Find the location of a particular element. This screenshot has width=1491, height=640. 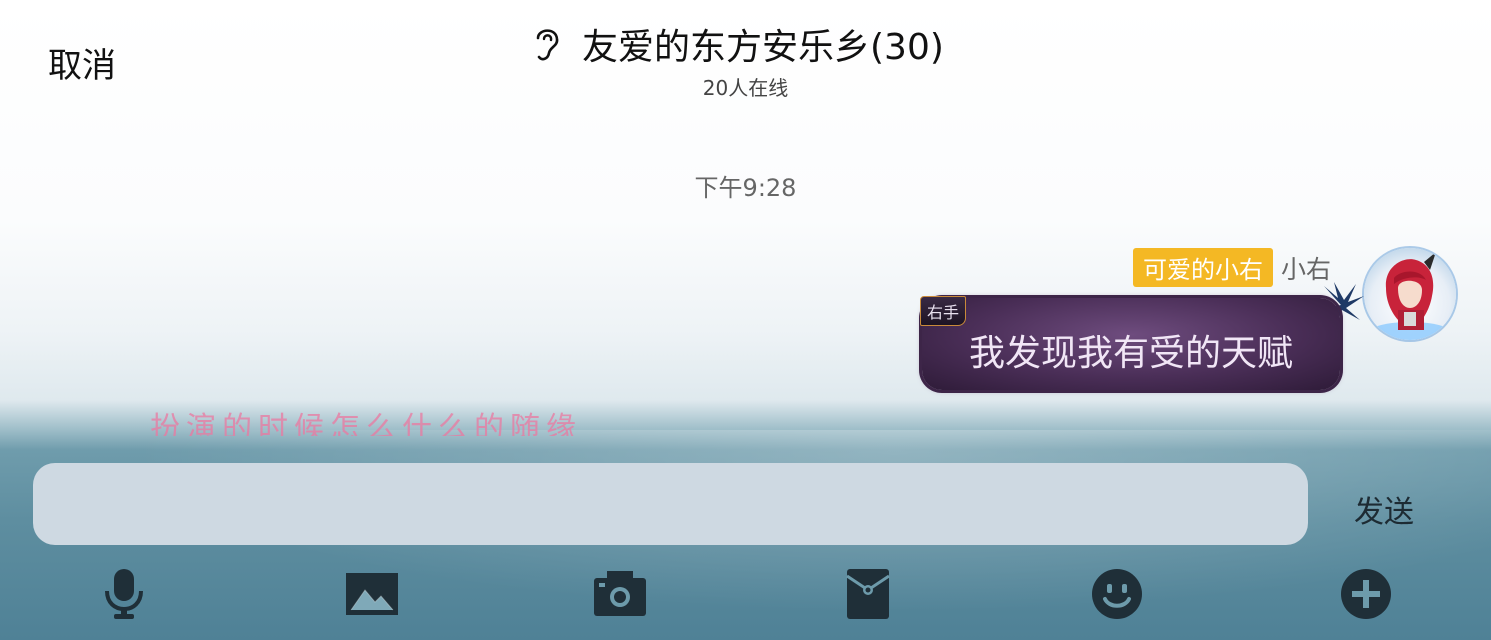

camera-icon is located at coordinates (620, 593).